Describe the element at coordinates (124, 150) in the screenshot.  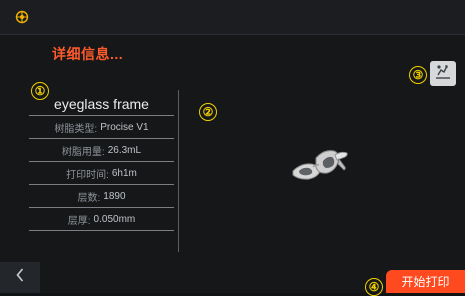
I see `info-value: 26.3mL` at that location.